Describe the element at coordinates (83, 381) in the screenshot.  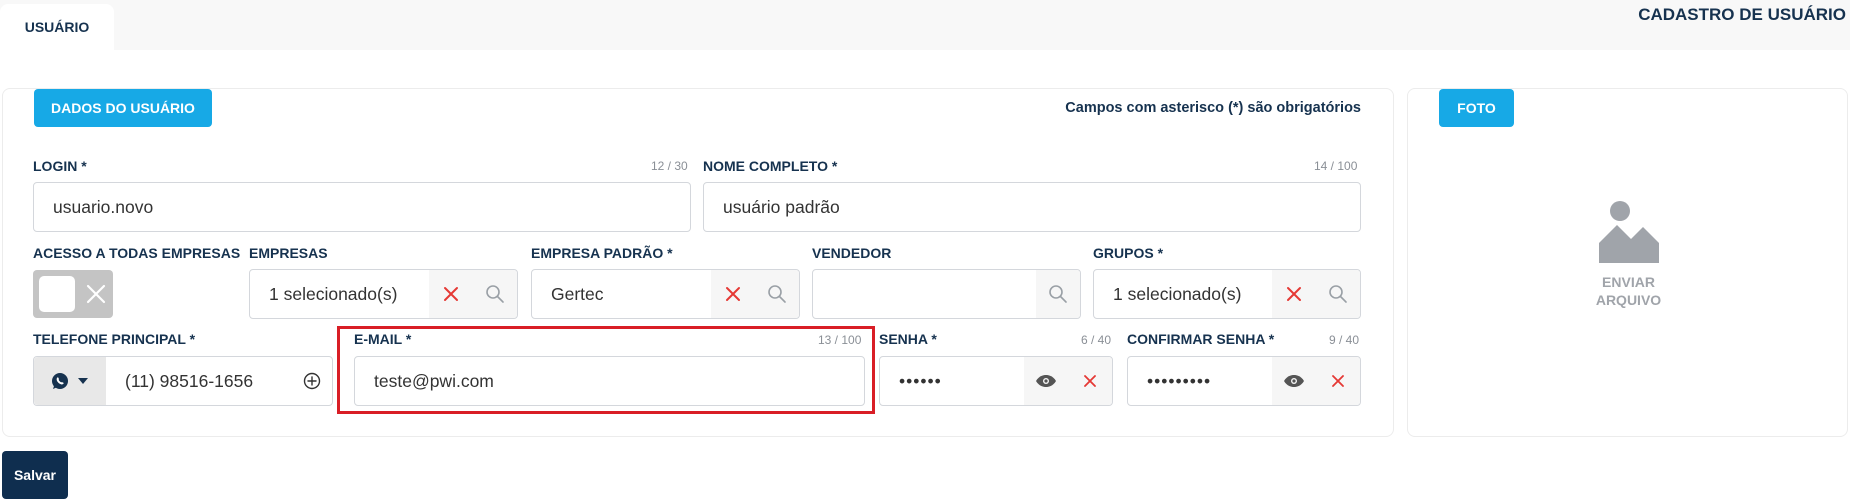
I see `caret-down-icon` at that location.